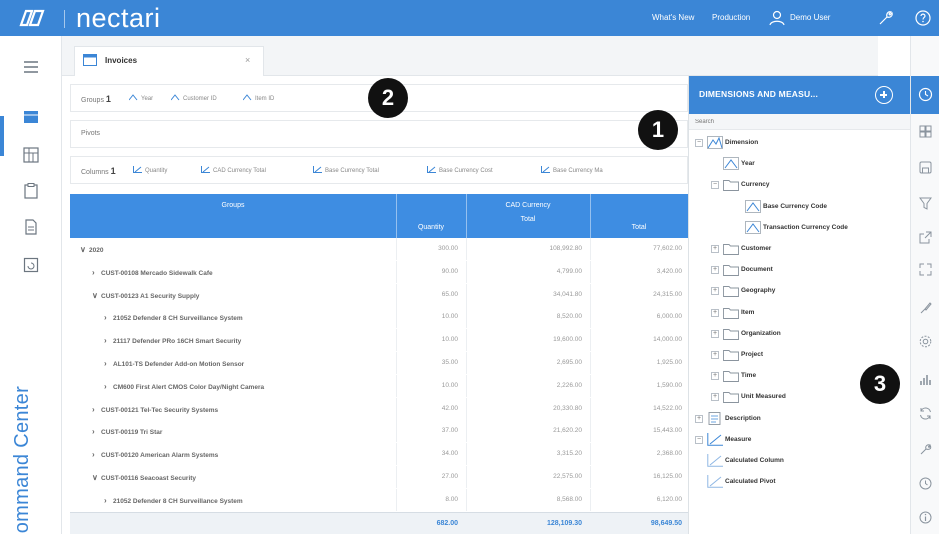 This screenshot has height=534, width=939. What do you see at coordinates (925, 269) in the screenshot?
I see `expand-icon` at bounding box center [925, 269].